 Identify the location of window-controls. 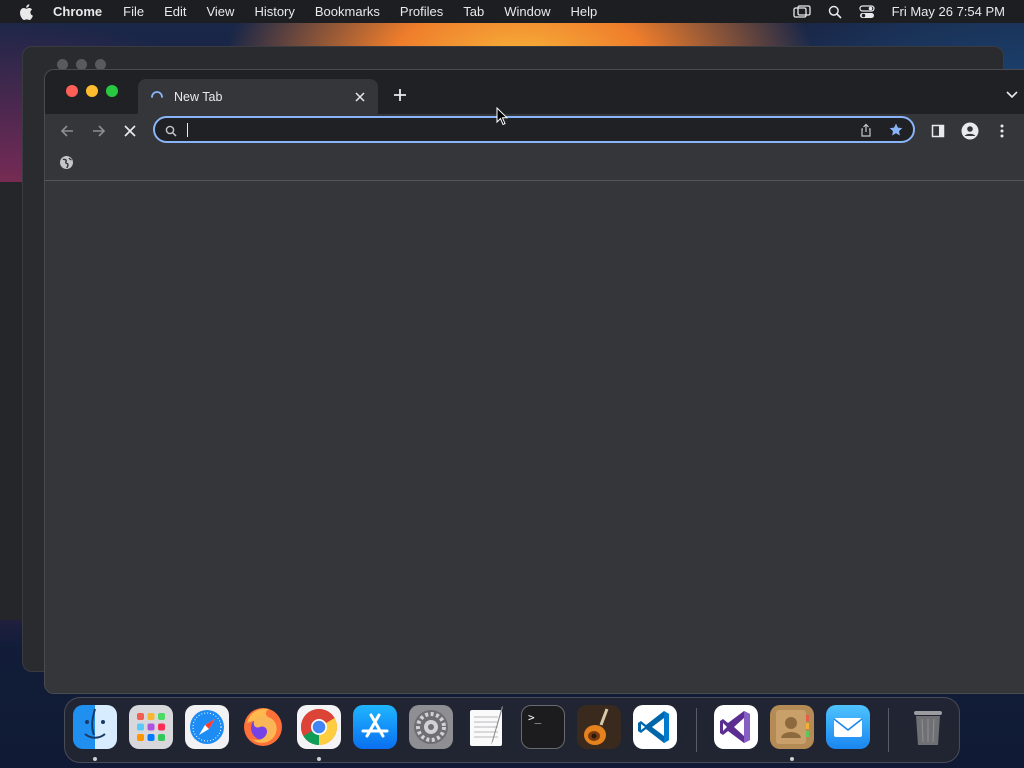
(92, 91).